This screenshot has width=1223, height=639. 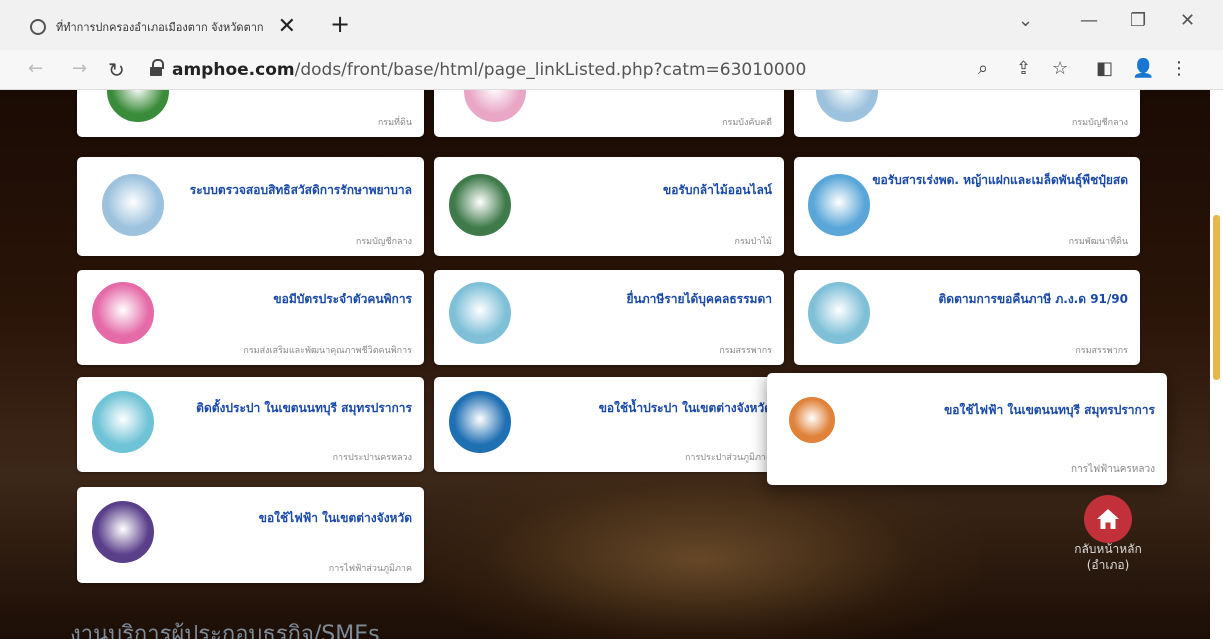 I want to click on menu-icon: ⋮, so click(x=1179, y=69).